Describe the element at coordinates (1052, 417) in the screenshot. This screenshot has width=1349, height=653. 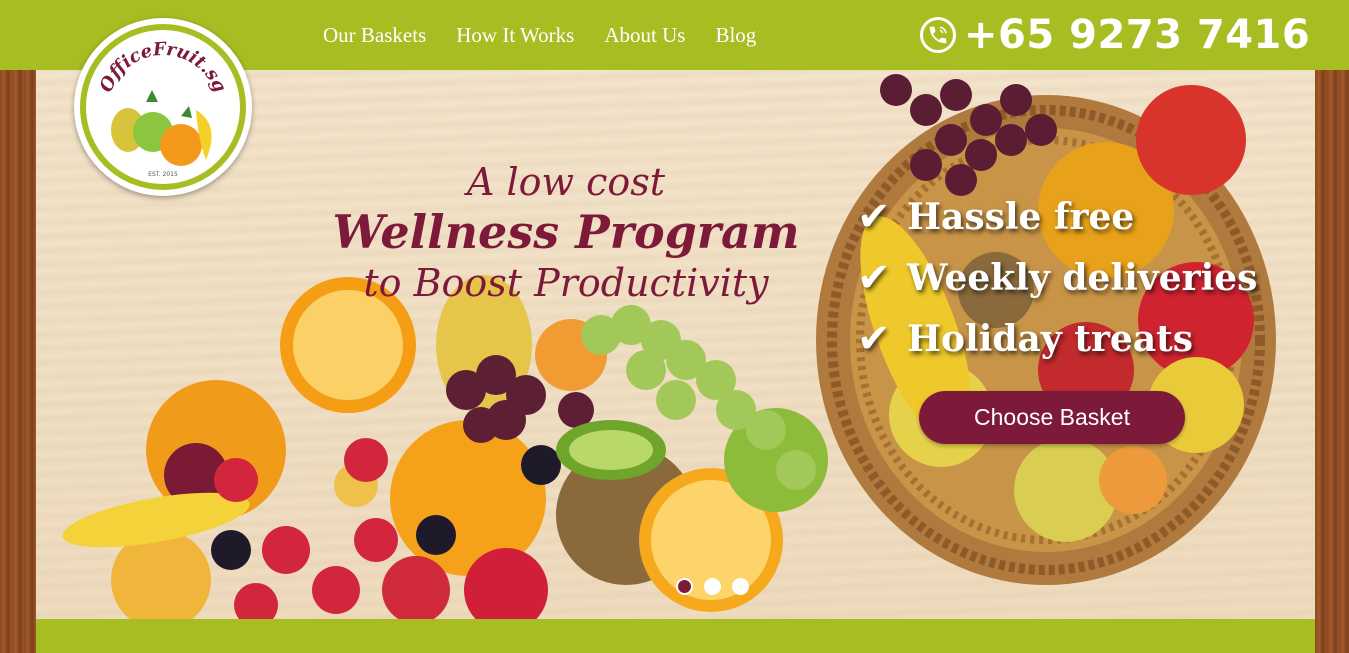
I see `choose-basket-button: Choose Basket` at that location.